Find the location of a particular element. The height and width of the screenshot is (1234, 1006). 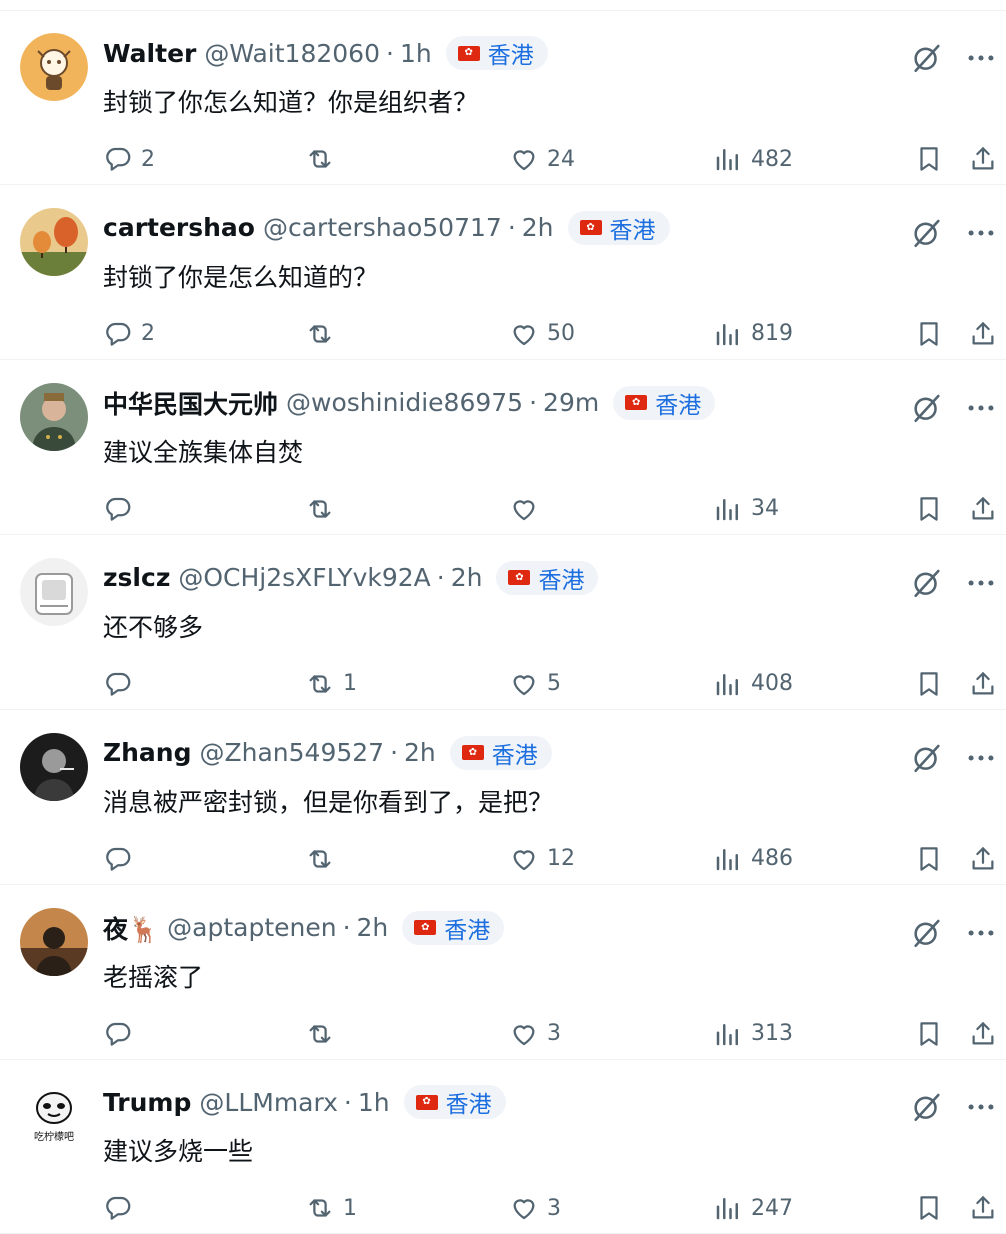

display-name: Trump is located at coordinates (147, 1102).